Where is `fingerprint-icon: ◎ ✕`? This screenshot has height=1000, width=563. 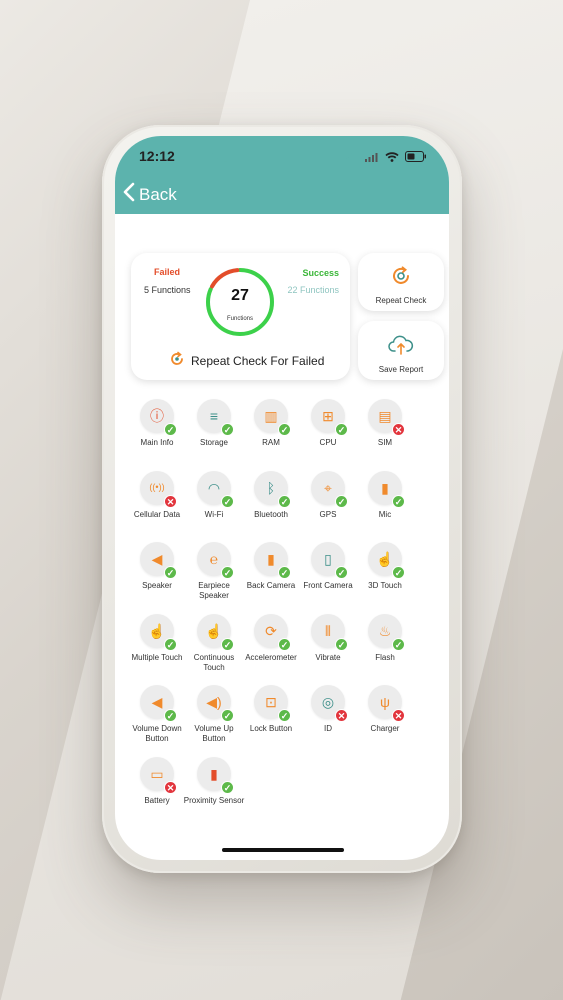 fingerprint-icon: ◎ ✕ is located at coordinates (329, 703).